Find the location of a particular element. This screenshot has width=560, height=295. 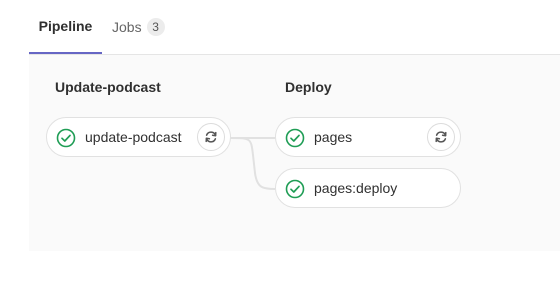

job-name: pages is located at coordinates (333, 137).